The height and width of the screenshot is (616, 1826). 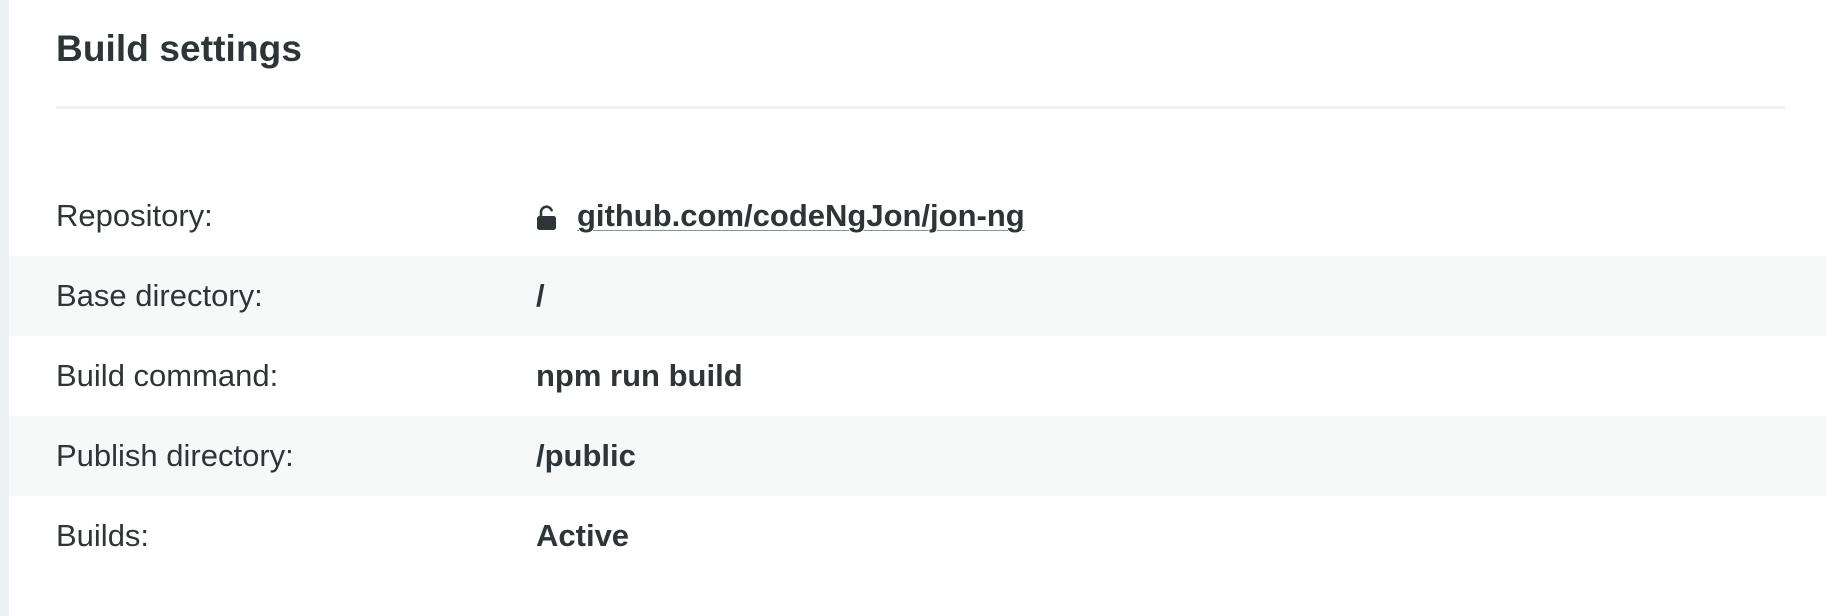 What do you see at coordinates (159, 295) in the screenshot?
I see `base-directory-label: Base directory:` at bounding box center [159, 295].